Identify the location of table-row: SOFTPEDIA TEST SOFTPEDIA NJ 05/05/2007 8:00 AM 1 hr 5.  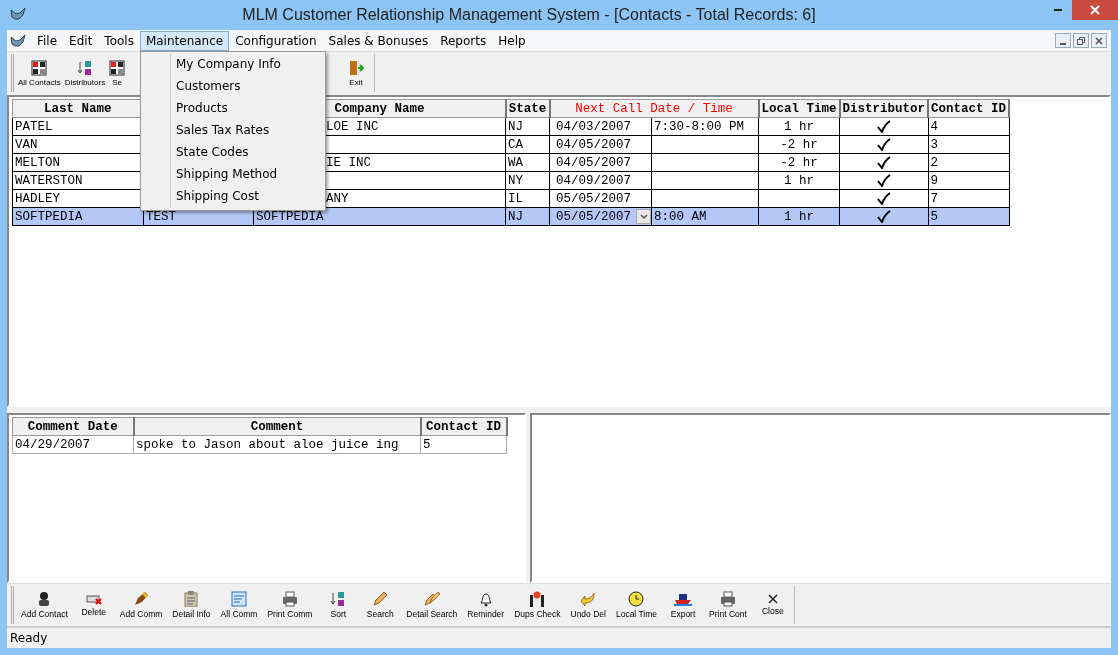
(511, 216).